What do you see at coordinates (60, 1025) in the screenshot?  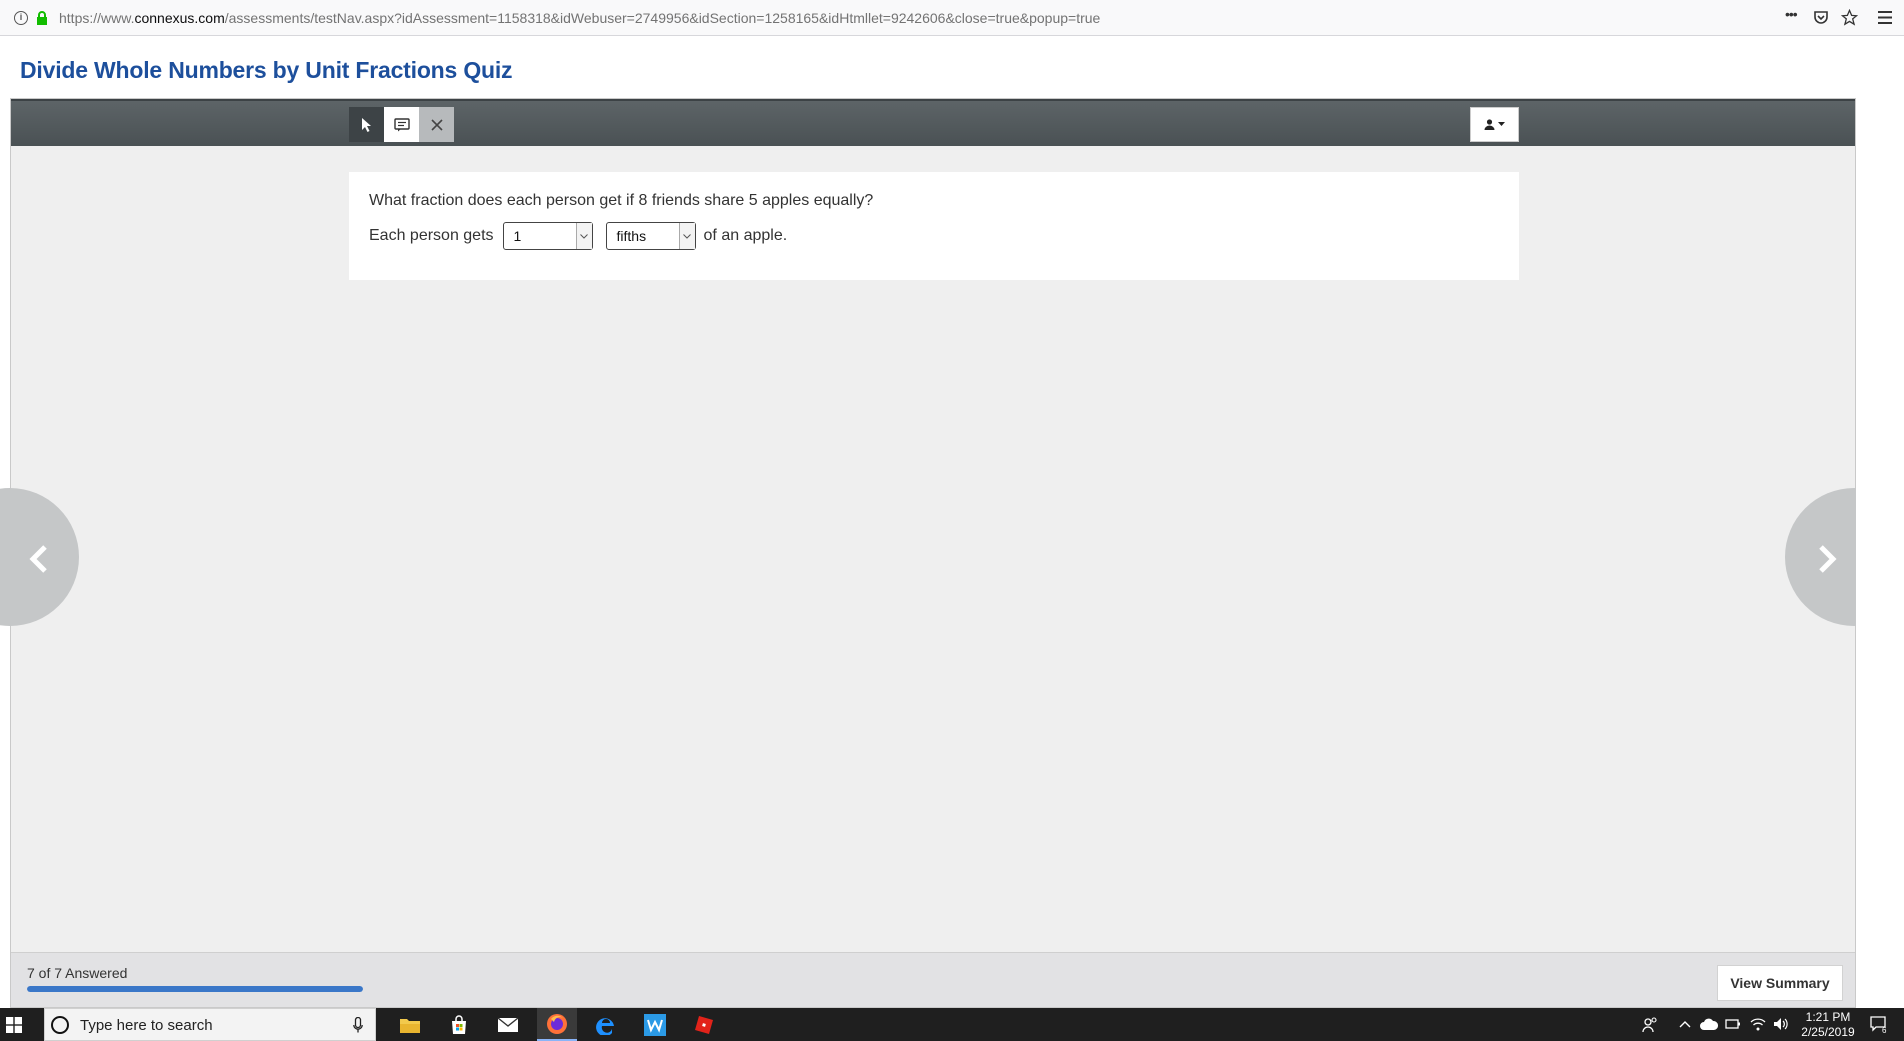 I see `search-icon` at bounding box center [60, 1025].